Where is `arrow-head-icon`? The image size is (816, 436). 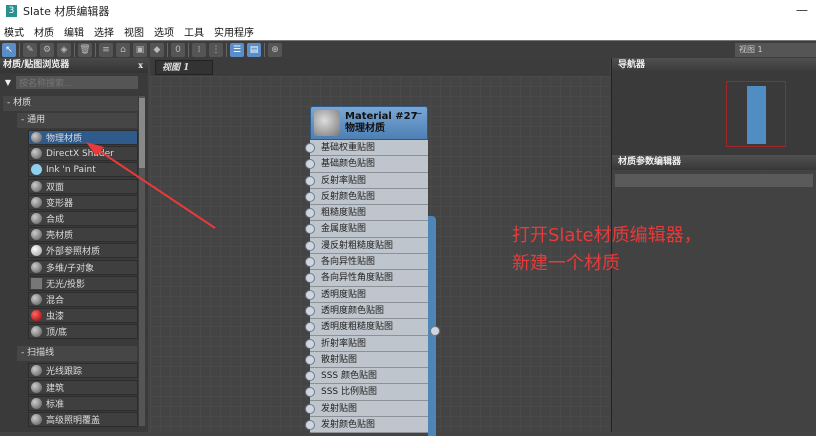
arrow-head-icon is located at coordinates (95, 149).